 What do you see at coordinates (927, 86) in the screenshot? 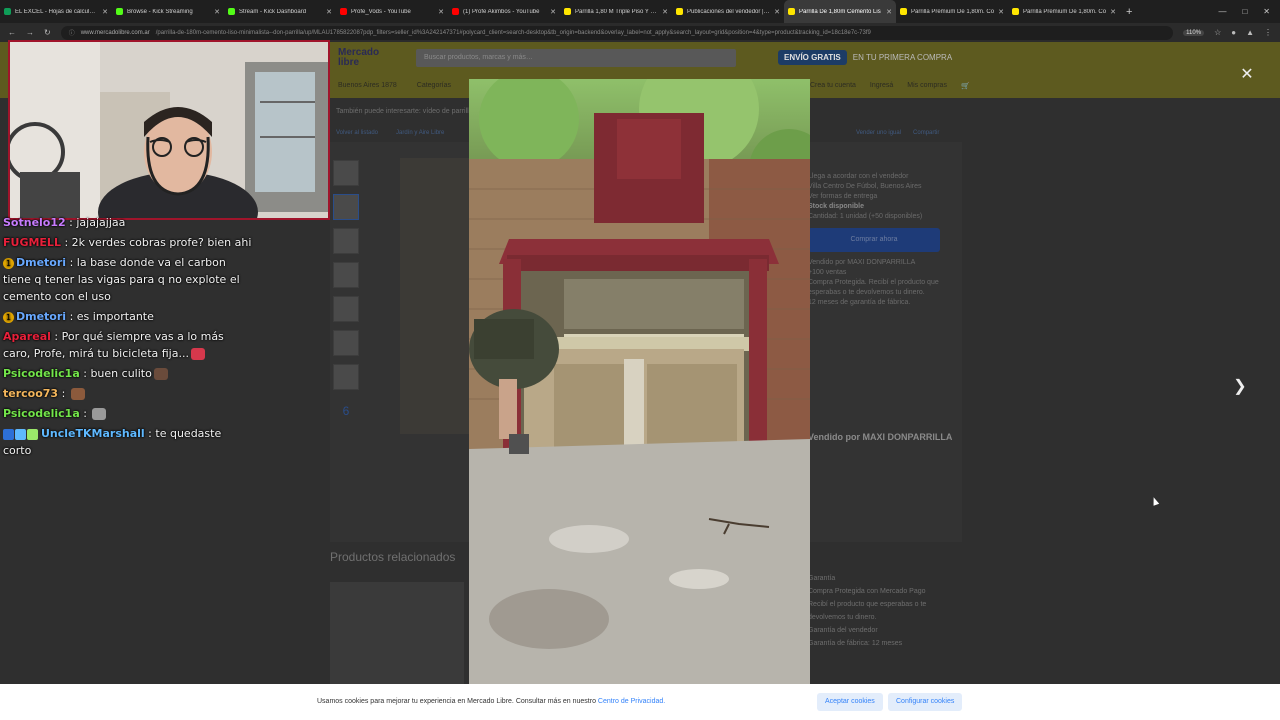
I see `ml-nav-purchases: Mis compras` at bounding box center [927, 86].